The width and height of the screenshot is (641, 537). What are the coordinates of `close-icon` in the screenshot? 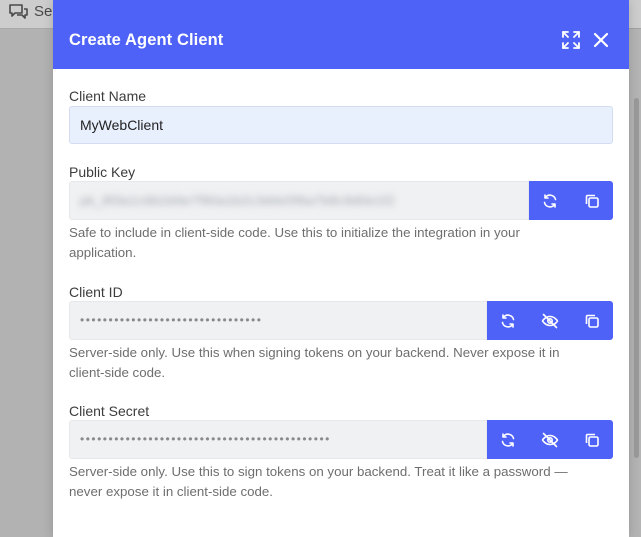 It's located at (601, 40).